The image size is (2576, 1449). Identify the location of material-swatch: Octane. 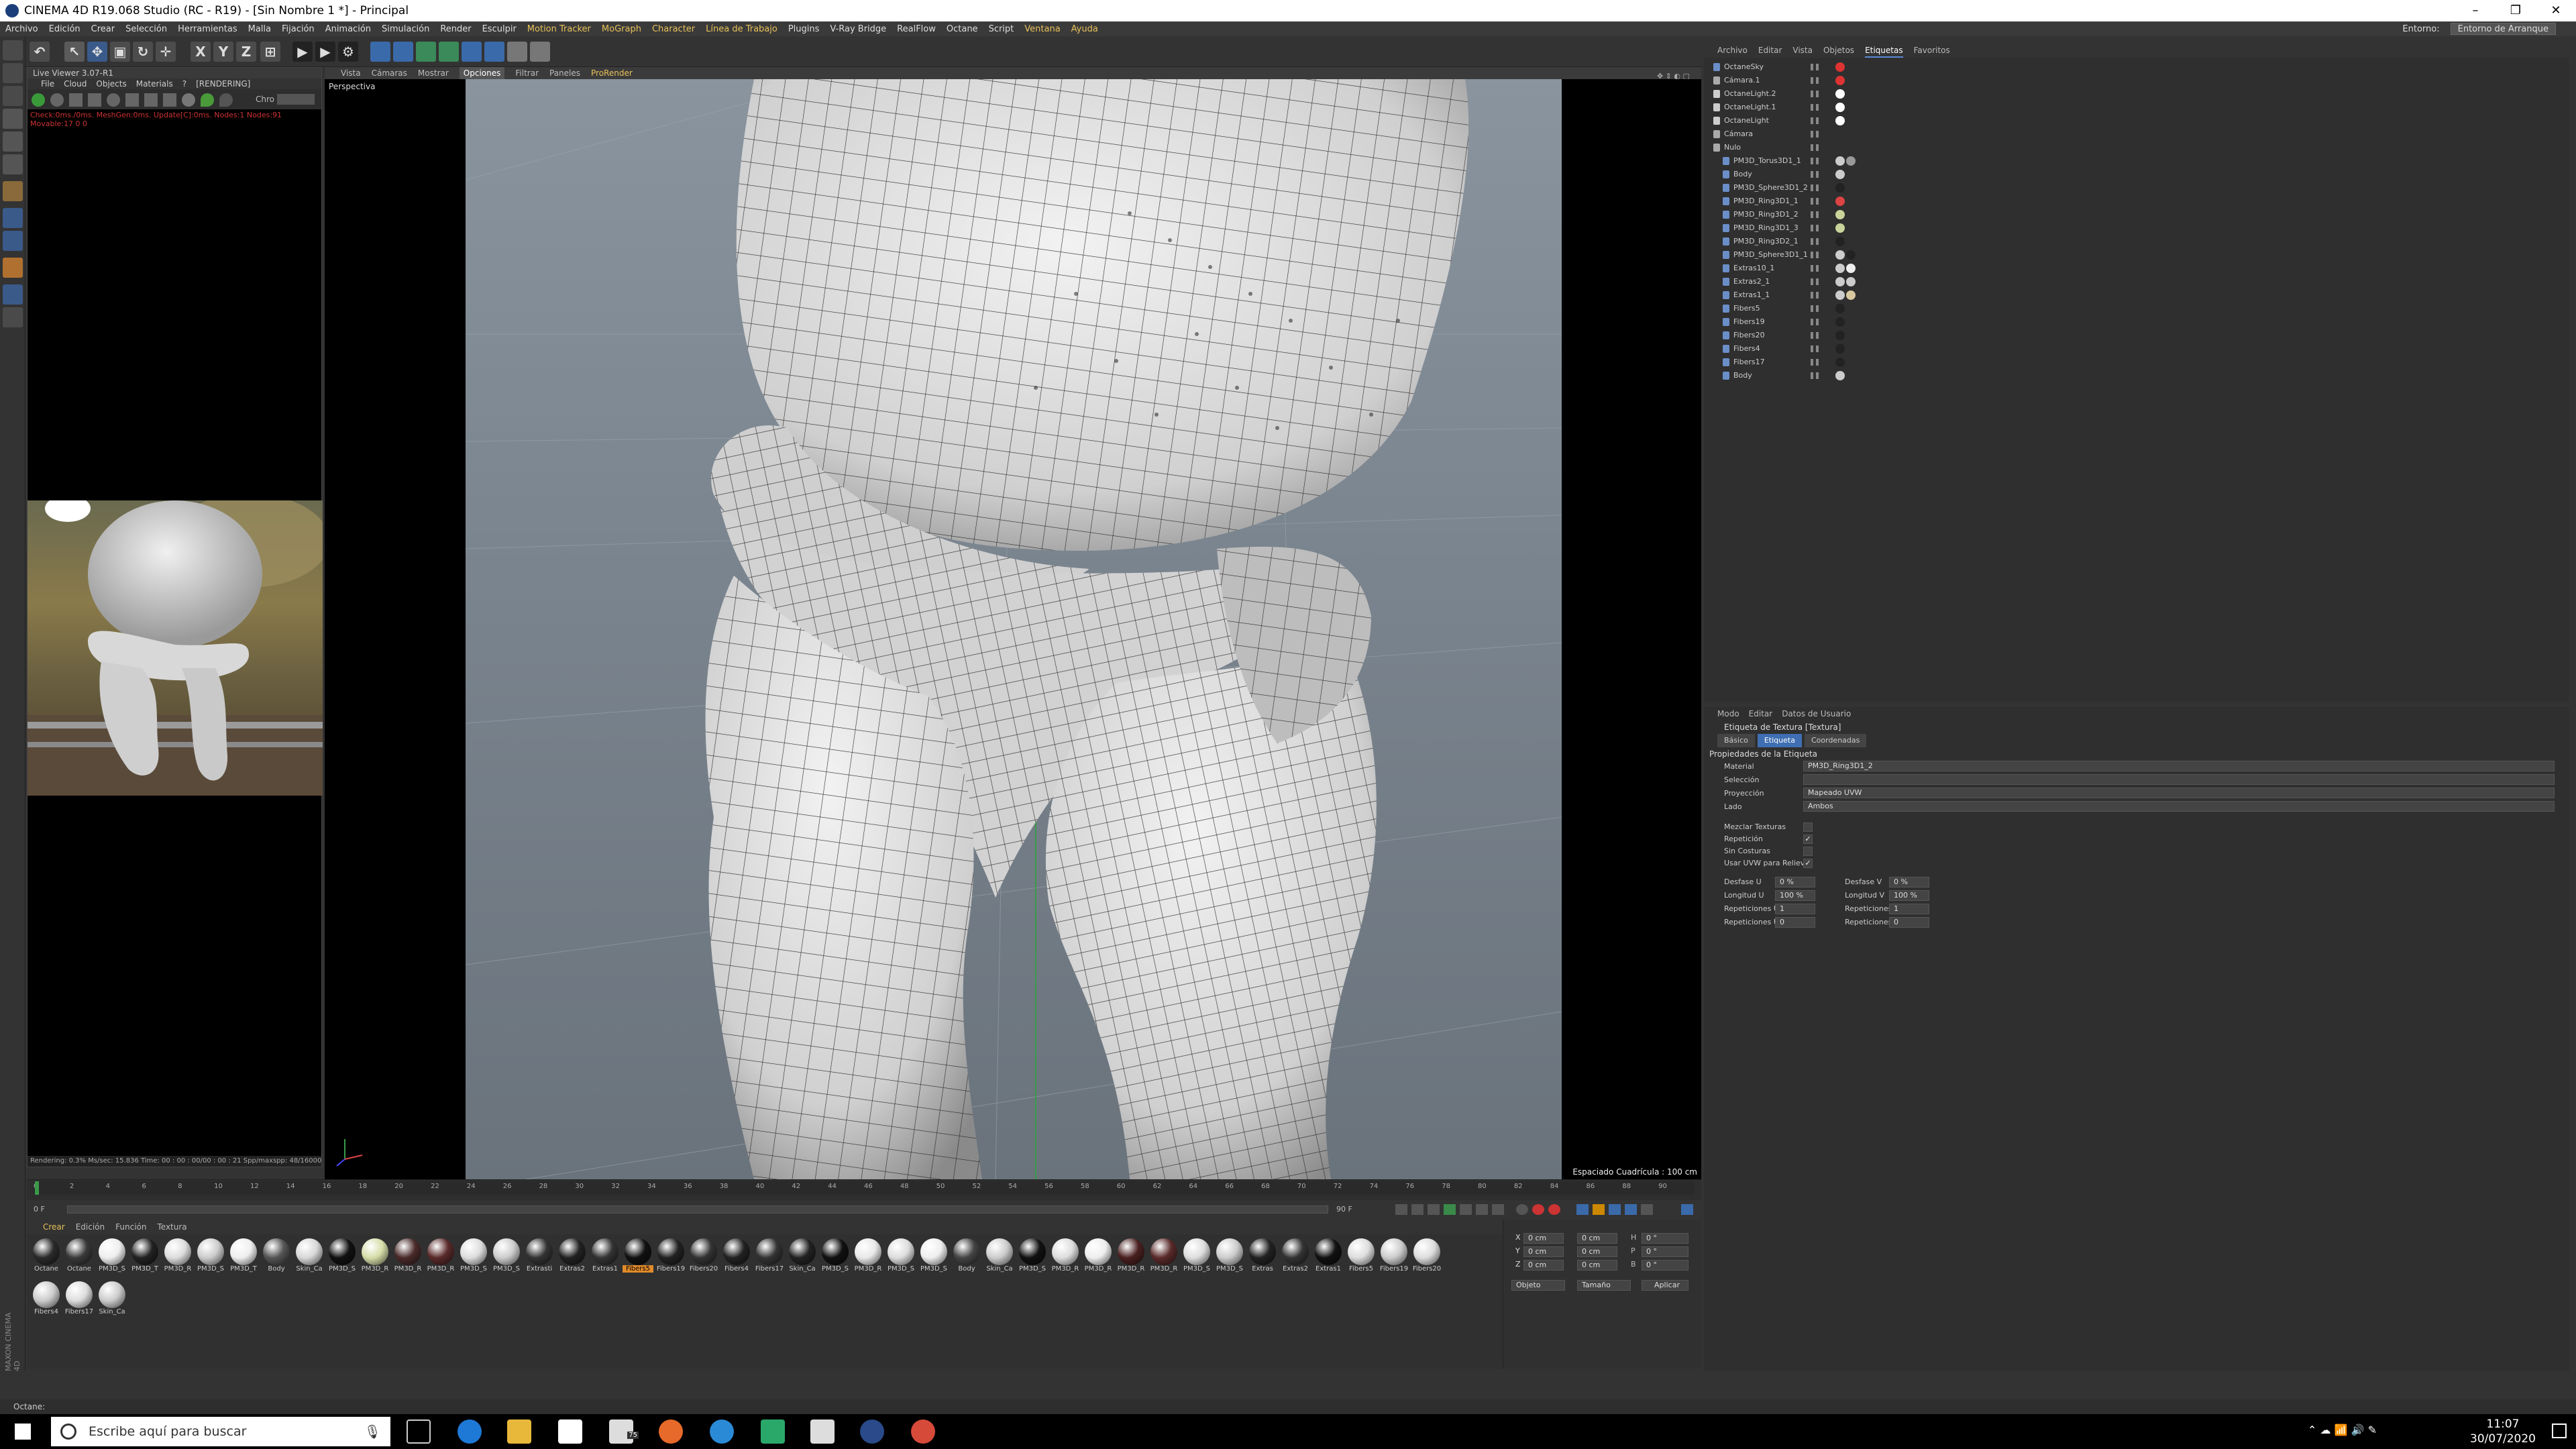
(79, 1259).